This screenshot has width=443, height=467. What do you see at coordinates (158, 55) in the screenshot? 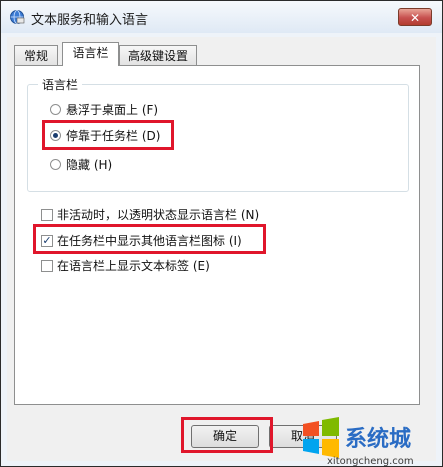
I see `tab-advanced-key-settings: 高级键设置` at bounding box center [158, 55].